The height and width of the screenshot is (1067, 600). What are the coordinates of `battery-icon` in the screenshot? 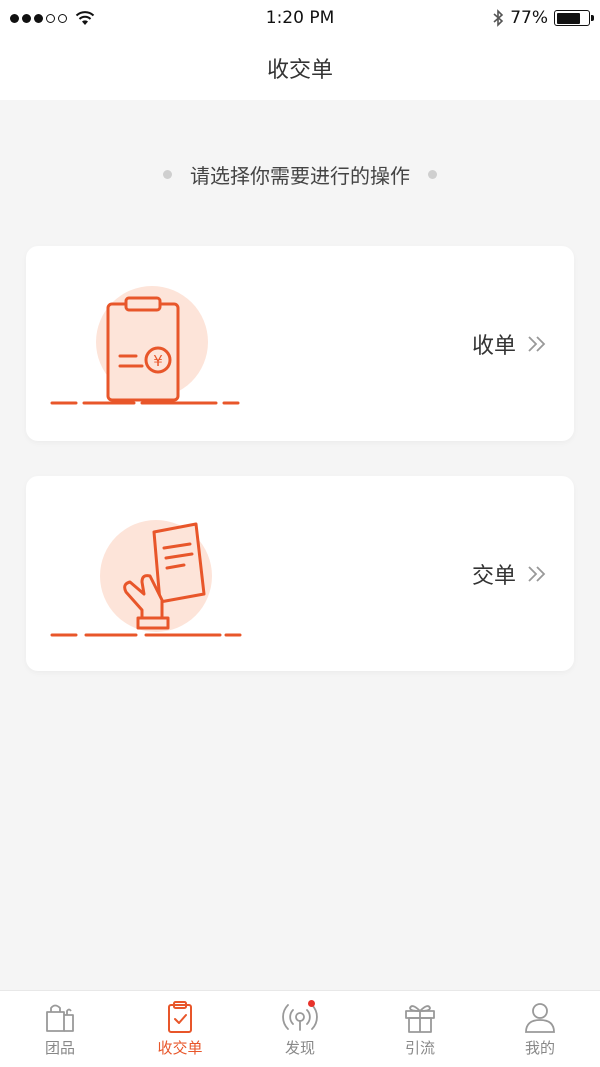 It's located at (574, 18).